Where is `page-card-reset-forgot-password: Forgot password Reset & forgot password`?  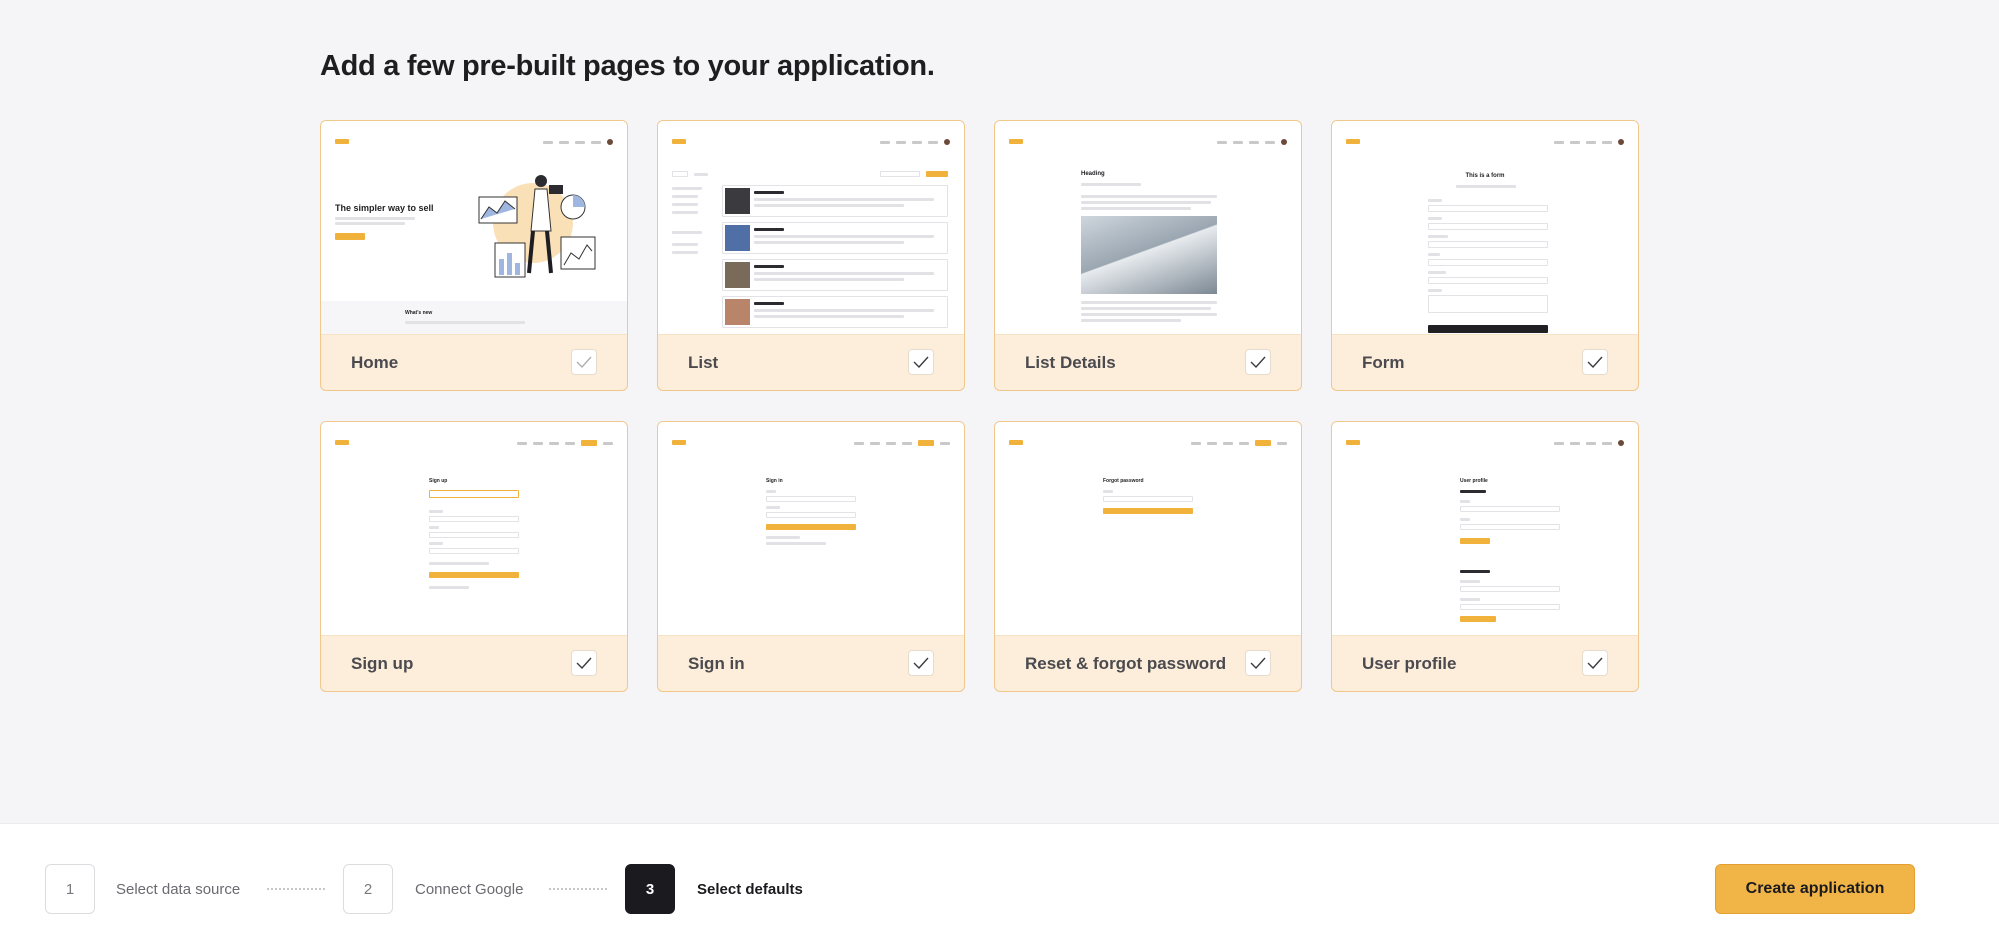 page-card-reset-forgot-password: Forgot password Reset & forgot password is located at coordinates (1148, 556).